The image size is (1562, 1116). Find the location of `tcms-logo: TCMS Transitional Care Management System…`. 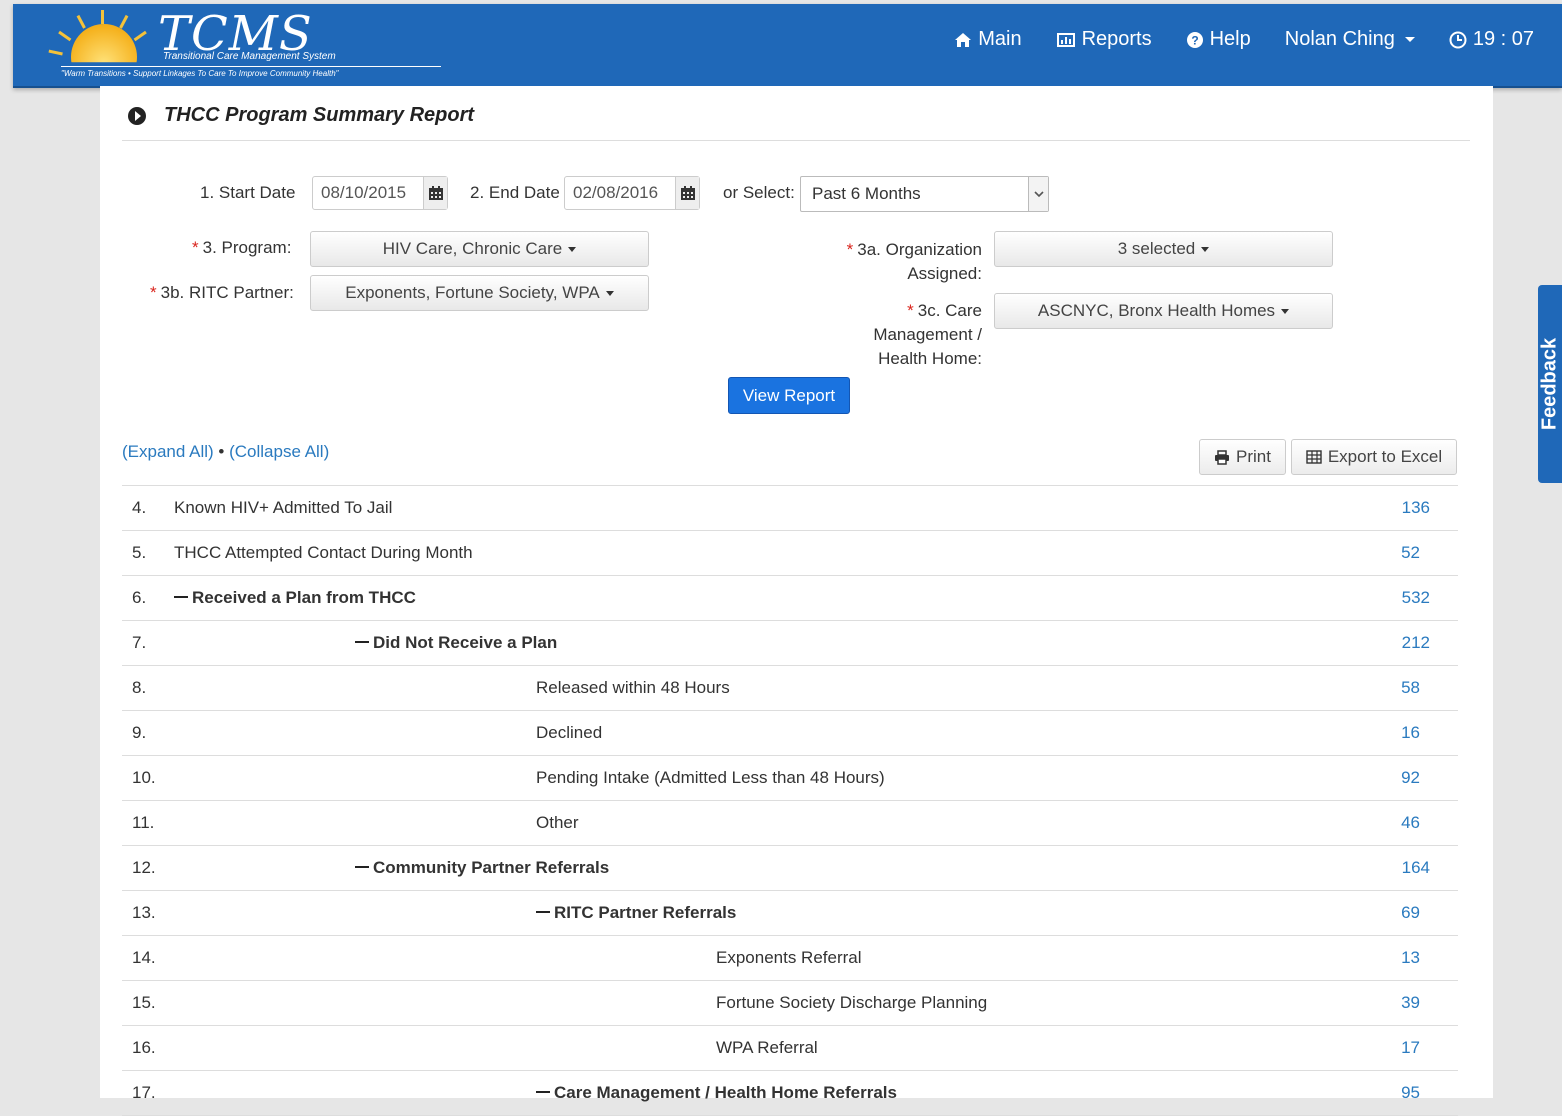

tcms-logo: TCMS Transitional Care Management System… is located at coordinates (260, 45).